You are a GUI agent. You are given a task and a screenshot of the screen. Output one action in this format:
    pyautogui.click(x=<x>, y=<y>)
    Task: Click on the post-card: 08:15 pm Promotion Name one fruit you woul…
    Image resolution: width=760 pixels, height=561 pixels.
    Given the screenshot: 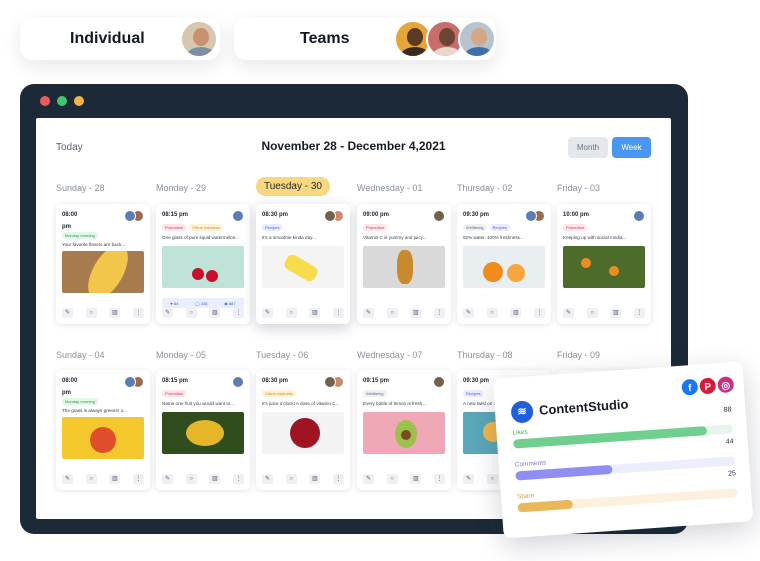 What is the action you would take?
    pyautogui.click(x=203, y=430)
    